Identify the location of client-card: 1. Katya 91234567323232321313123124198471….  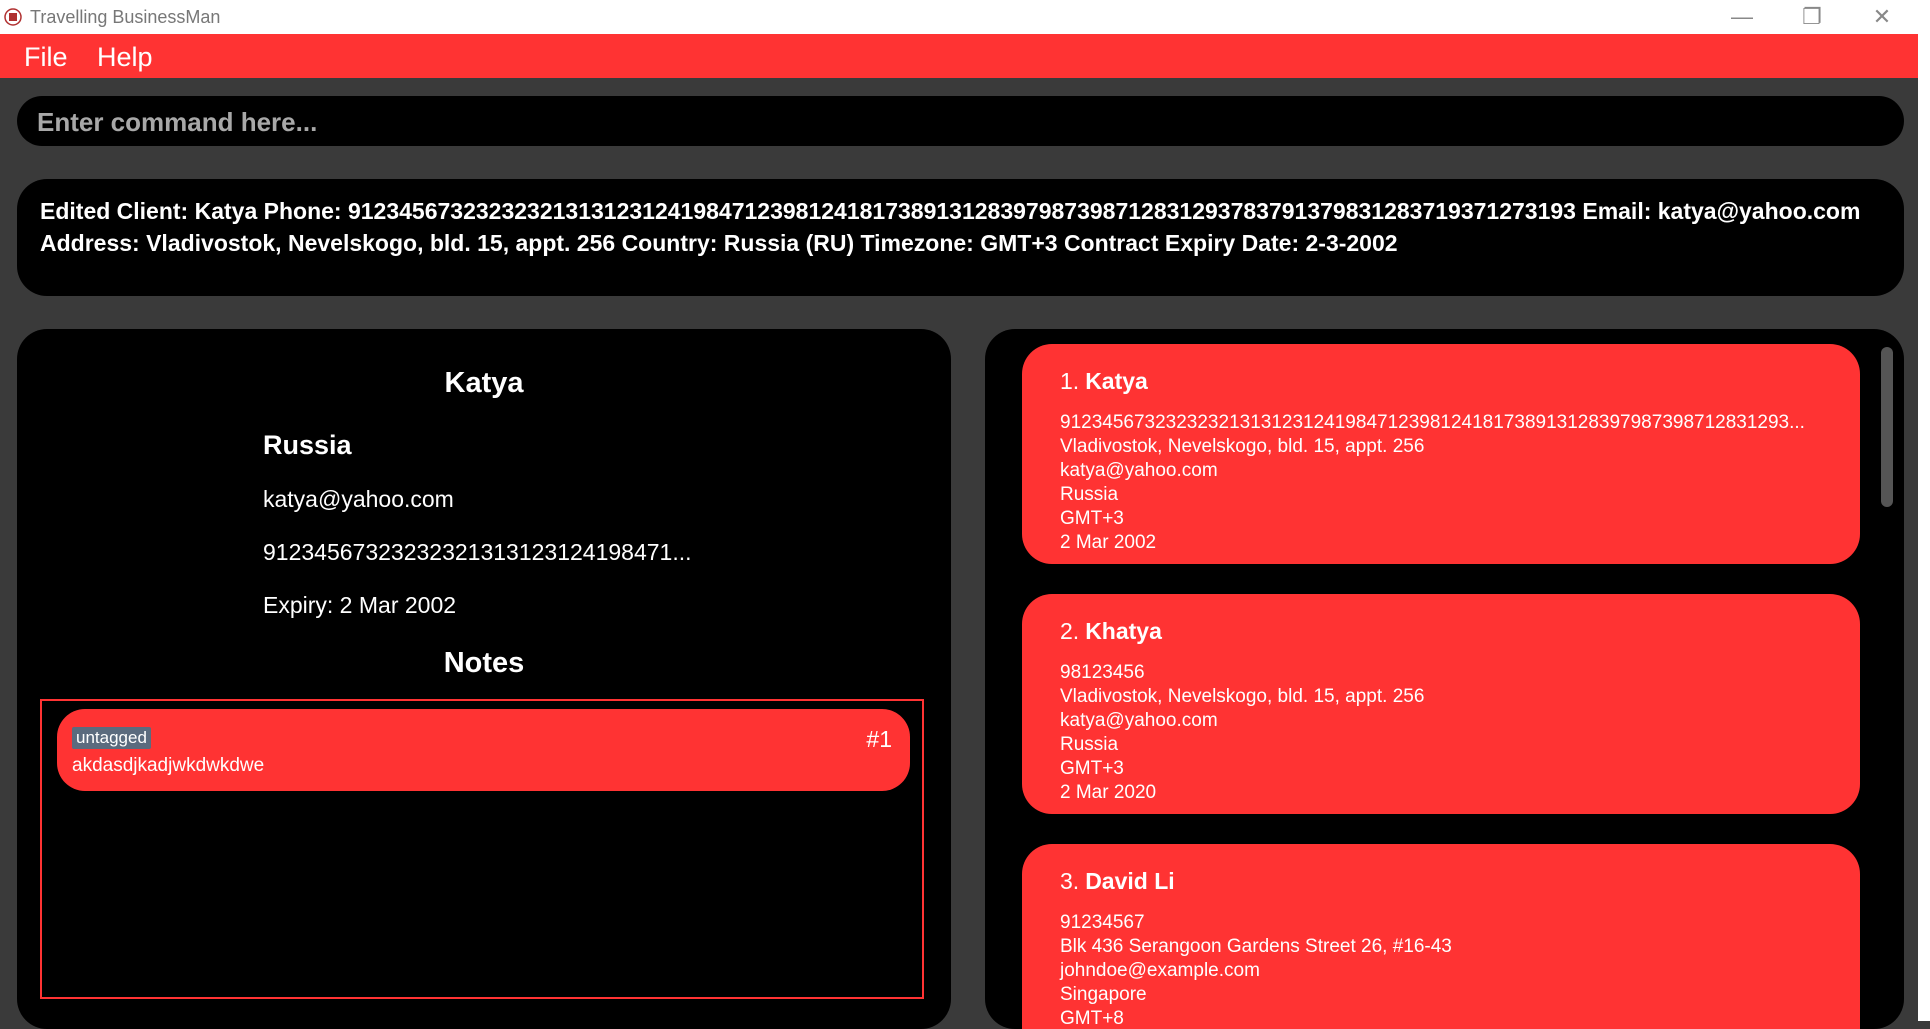
(1441, 454).